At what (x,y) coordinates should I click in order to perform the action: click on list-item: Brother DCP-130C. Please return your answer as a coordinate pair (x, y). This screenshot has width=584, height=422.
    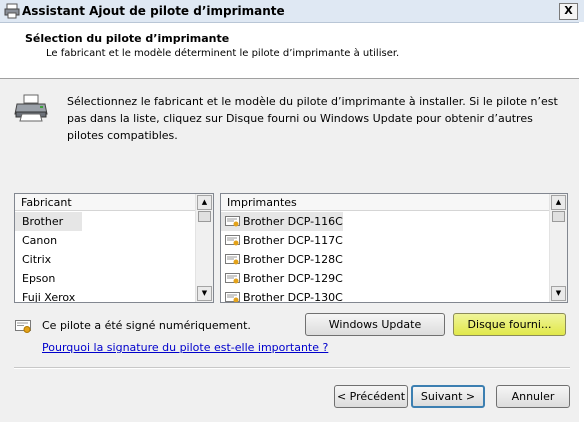
    Looking at the image, I should click on (282, 295).